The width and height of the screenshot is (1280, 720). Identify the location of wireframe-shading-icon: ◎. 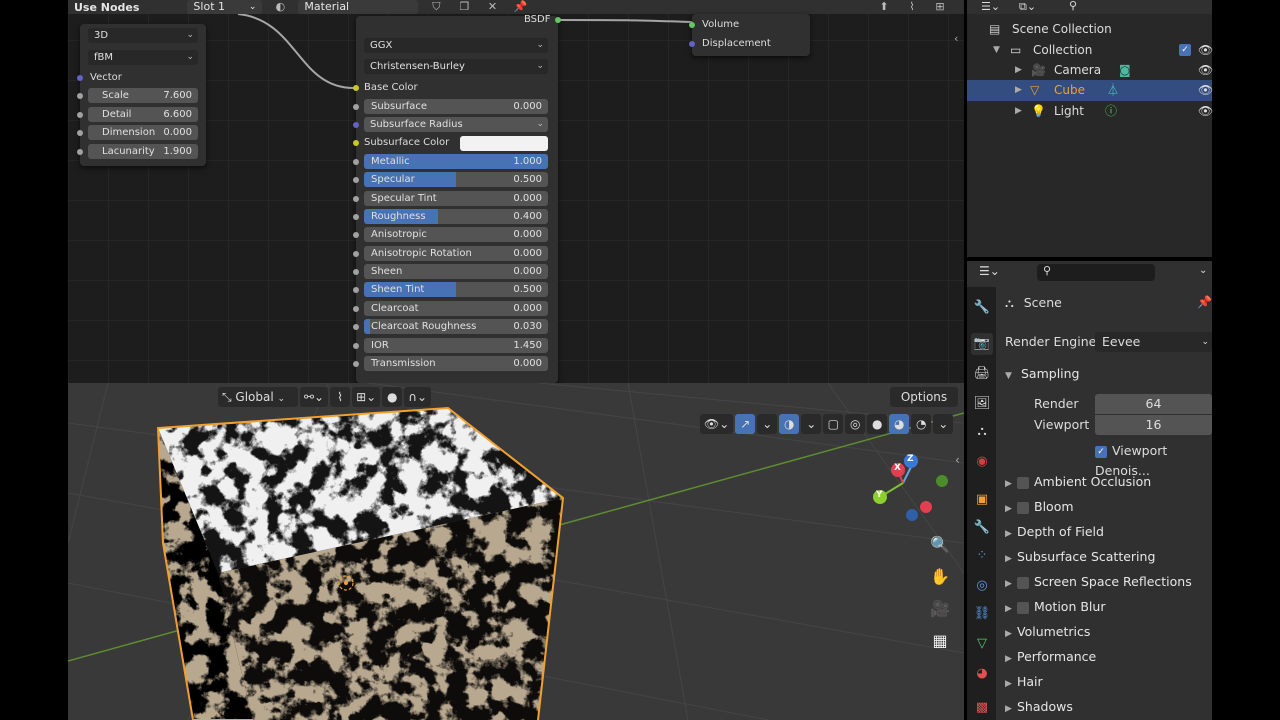
(855, 424).